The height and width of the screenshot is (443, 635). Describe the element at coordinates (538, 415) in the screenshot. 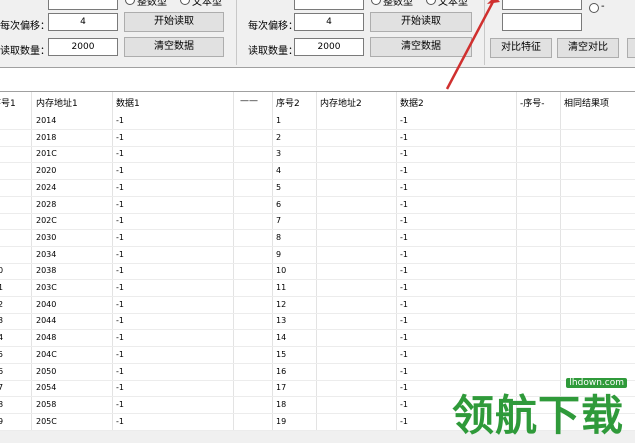

I see `watermark-brand: 领航下载` at that location.